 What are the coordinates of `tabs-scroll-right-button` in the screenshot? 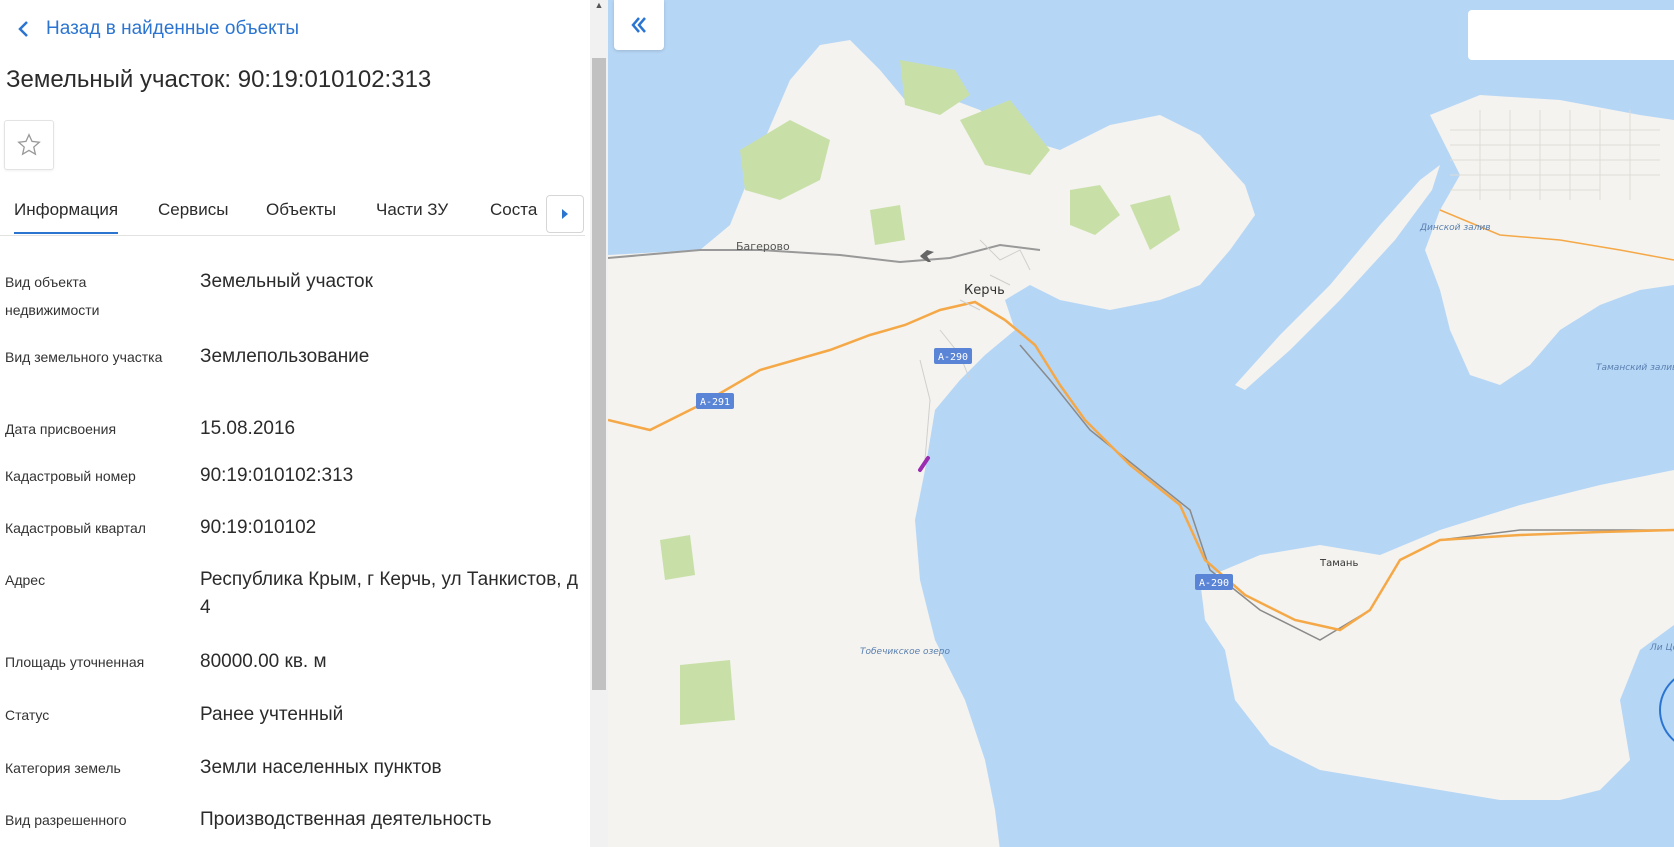 It's located at (565, 214).